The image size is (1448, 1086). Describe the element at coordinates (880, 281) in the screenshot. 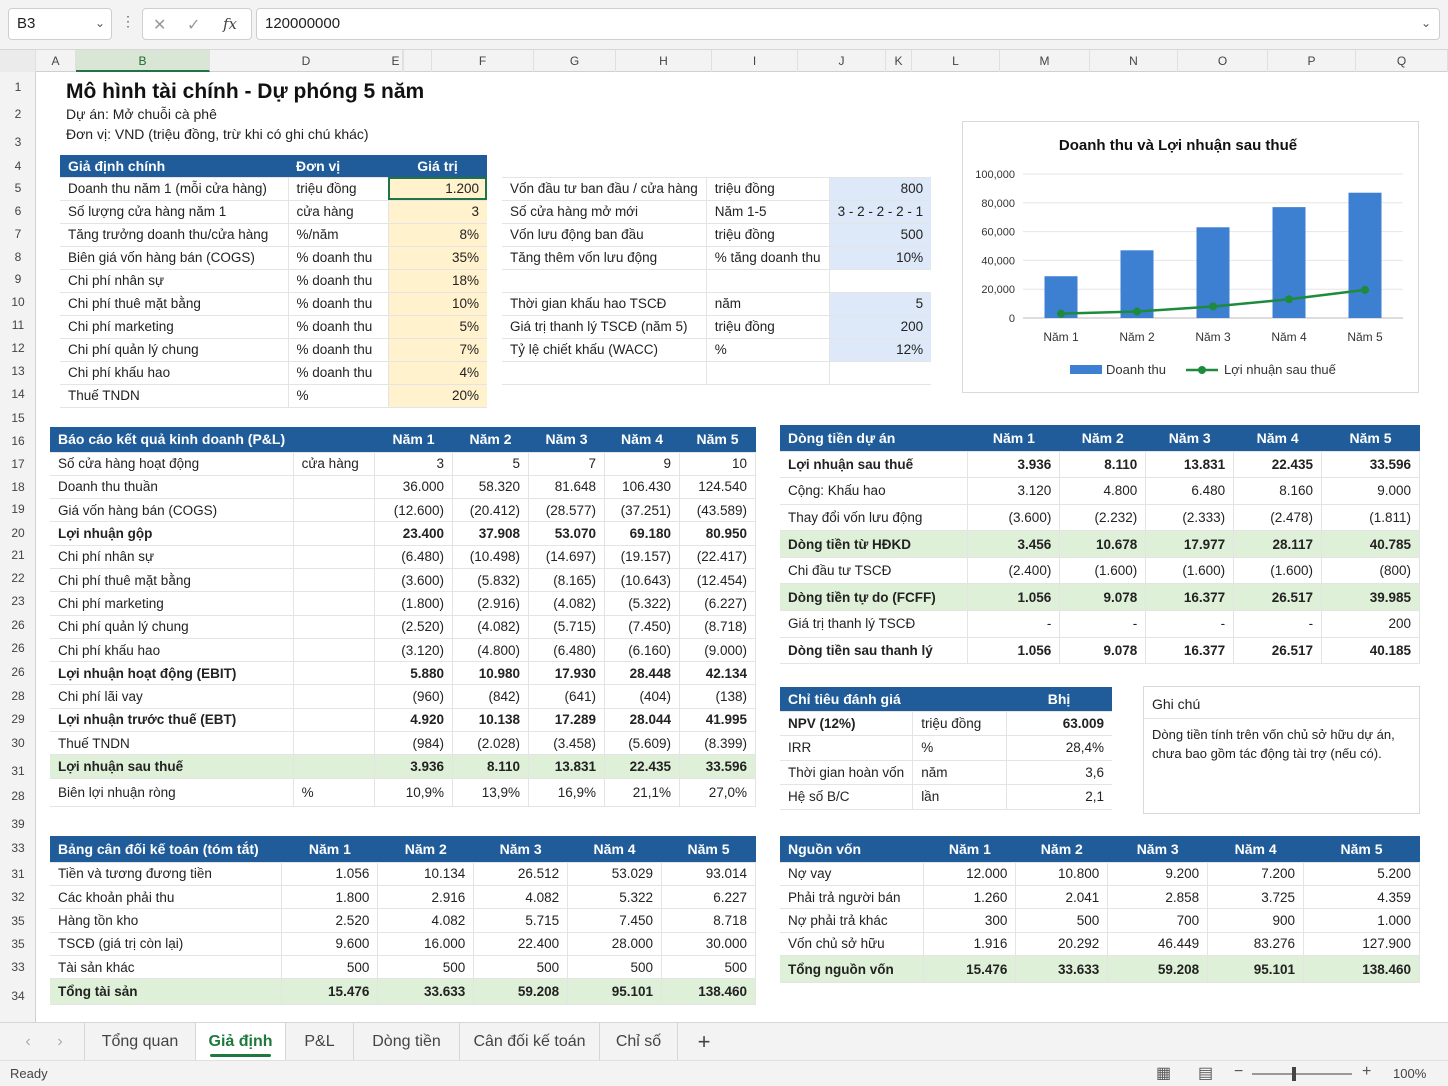

I see `invest-value` at that location.